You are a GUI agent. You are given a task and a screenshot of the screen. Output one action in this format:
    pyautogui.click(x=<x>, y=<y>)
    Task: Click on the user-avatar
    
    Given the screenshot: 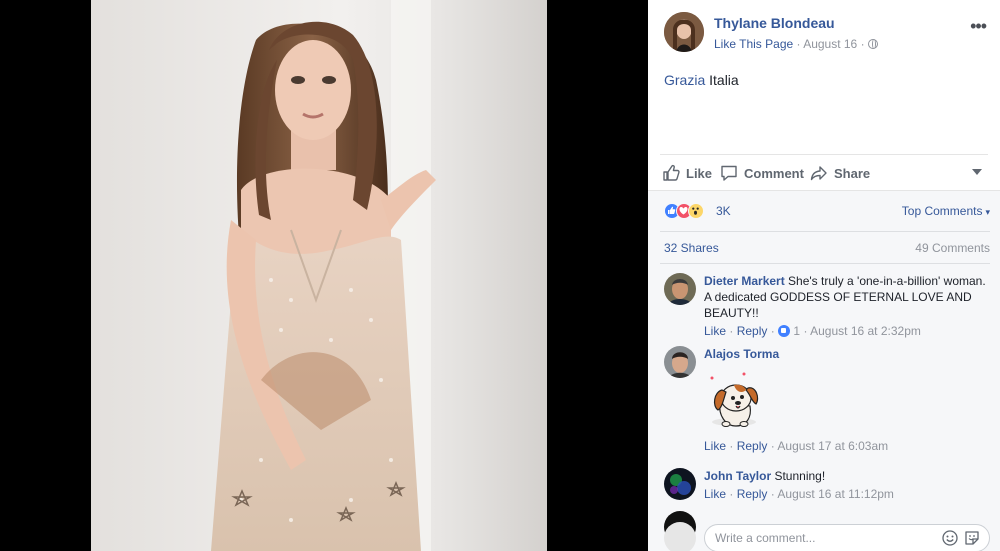 What is the action you would take?
    pyautogui.click(x=680, y=536)
    